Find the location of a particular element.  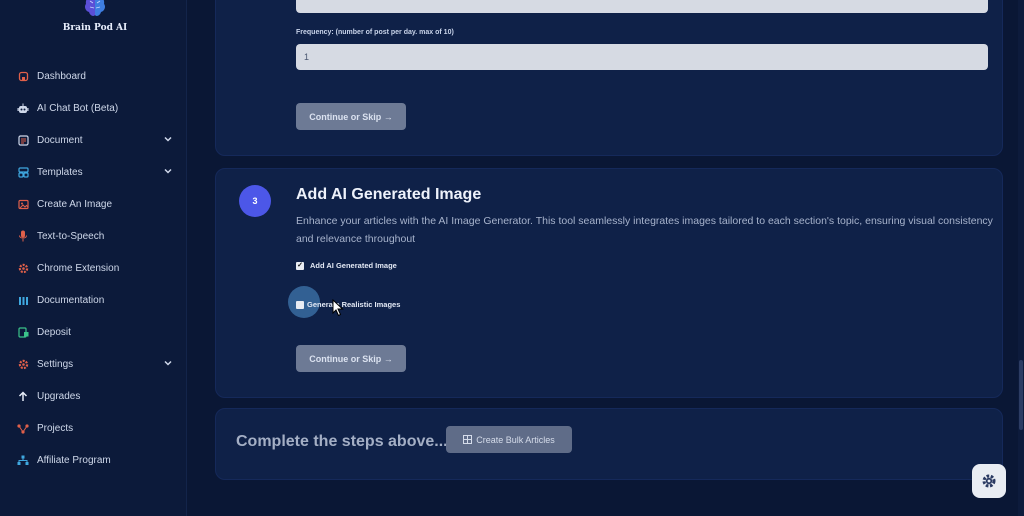

schedule-select is located at coordinates (642, 6).